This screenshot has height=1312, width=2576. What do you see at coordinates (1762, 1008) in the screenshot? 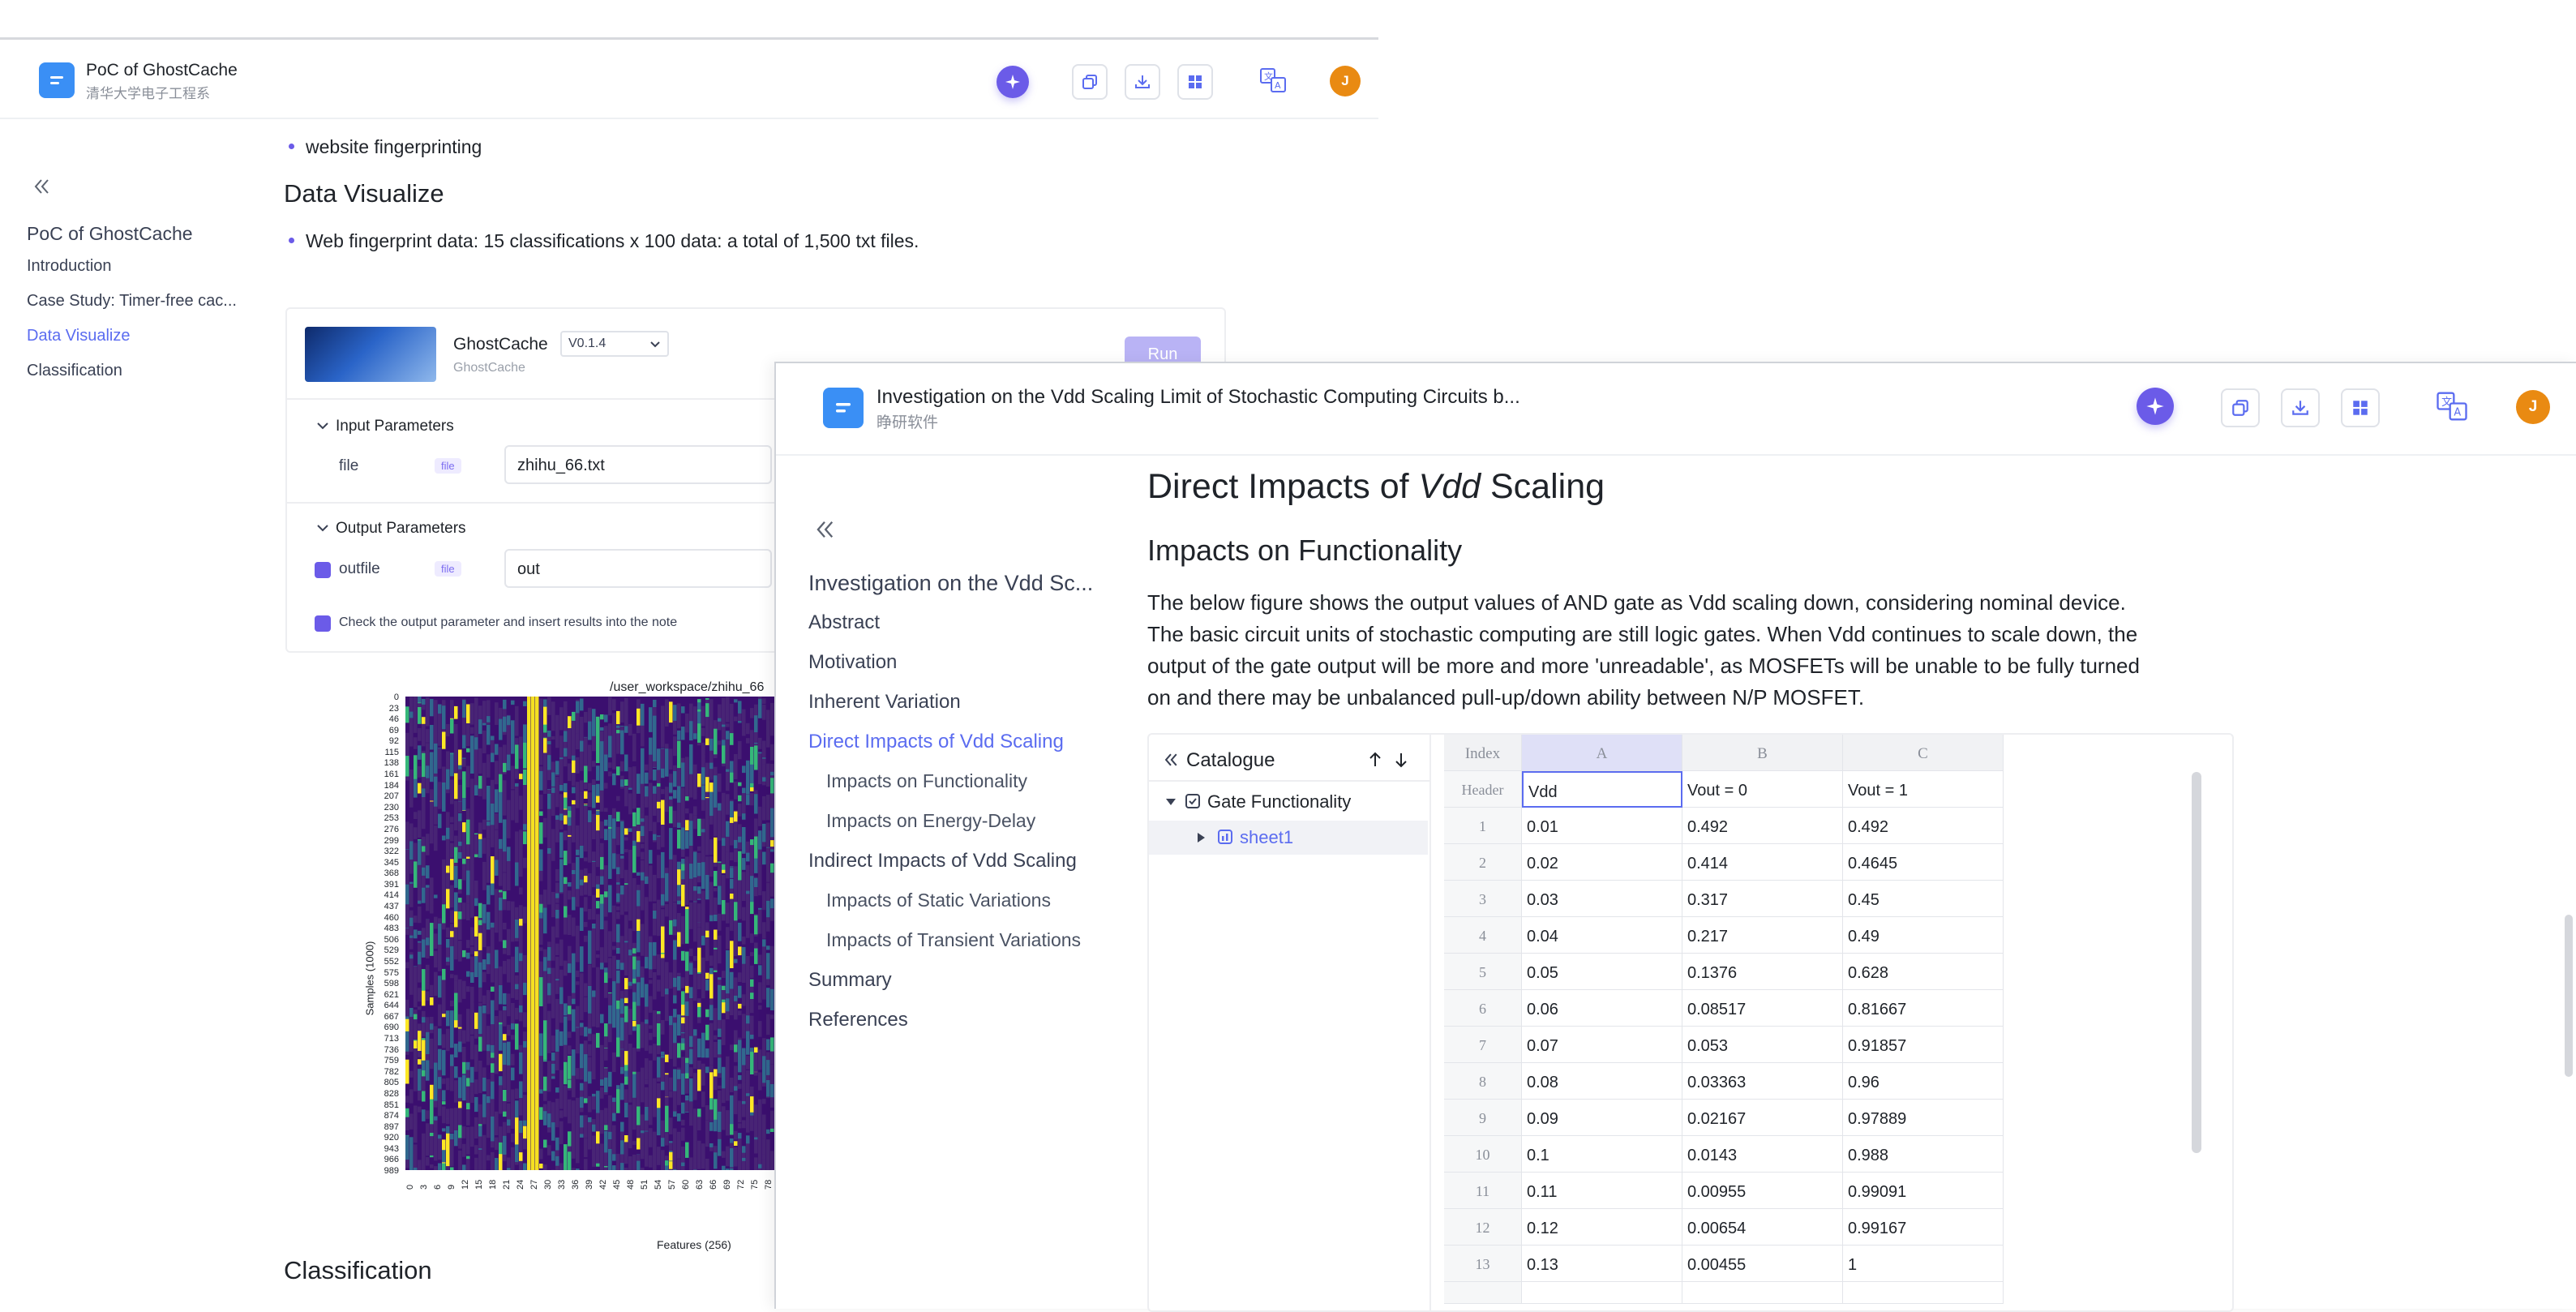
I see `table-cell: 0.08517` at bounding box center [1762, 1008].